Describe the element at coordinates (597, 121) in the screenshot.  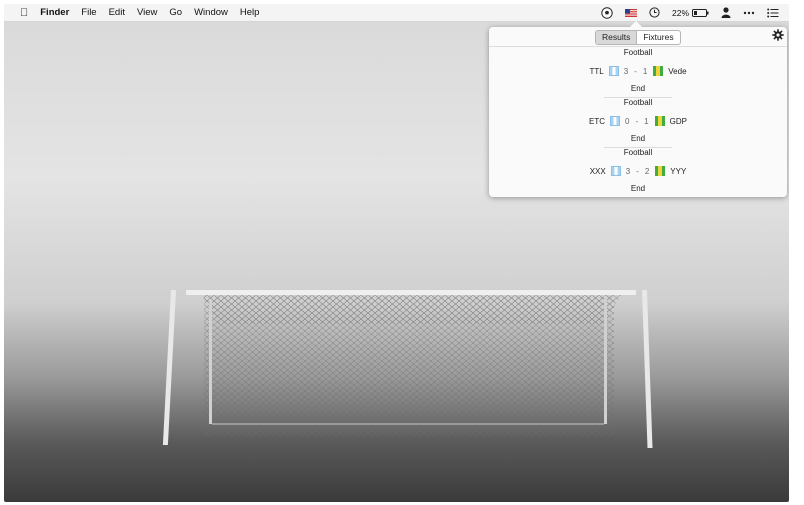
I see `home-team: ETC` at that location.